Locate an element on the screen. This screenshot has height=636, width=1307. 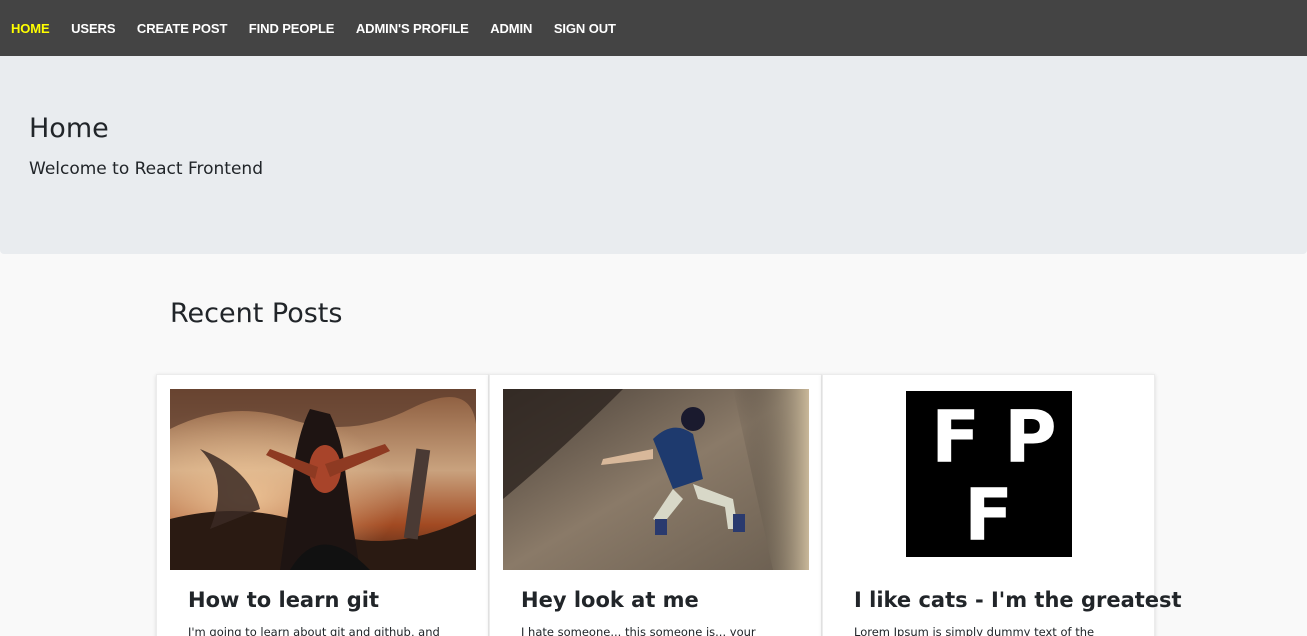
post-title: Hey look at me is located at coordinates (610, 600).